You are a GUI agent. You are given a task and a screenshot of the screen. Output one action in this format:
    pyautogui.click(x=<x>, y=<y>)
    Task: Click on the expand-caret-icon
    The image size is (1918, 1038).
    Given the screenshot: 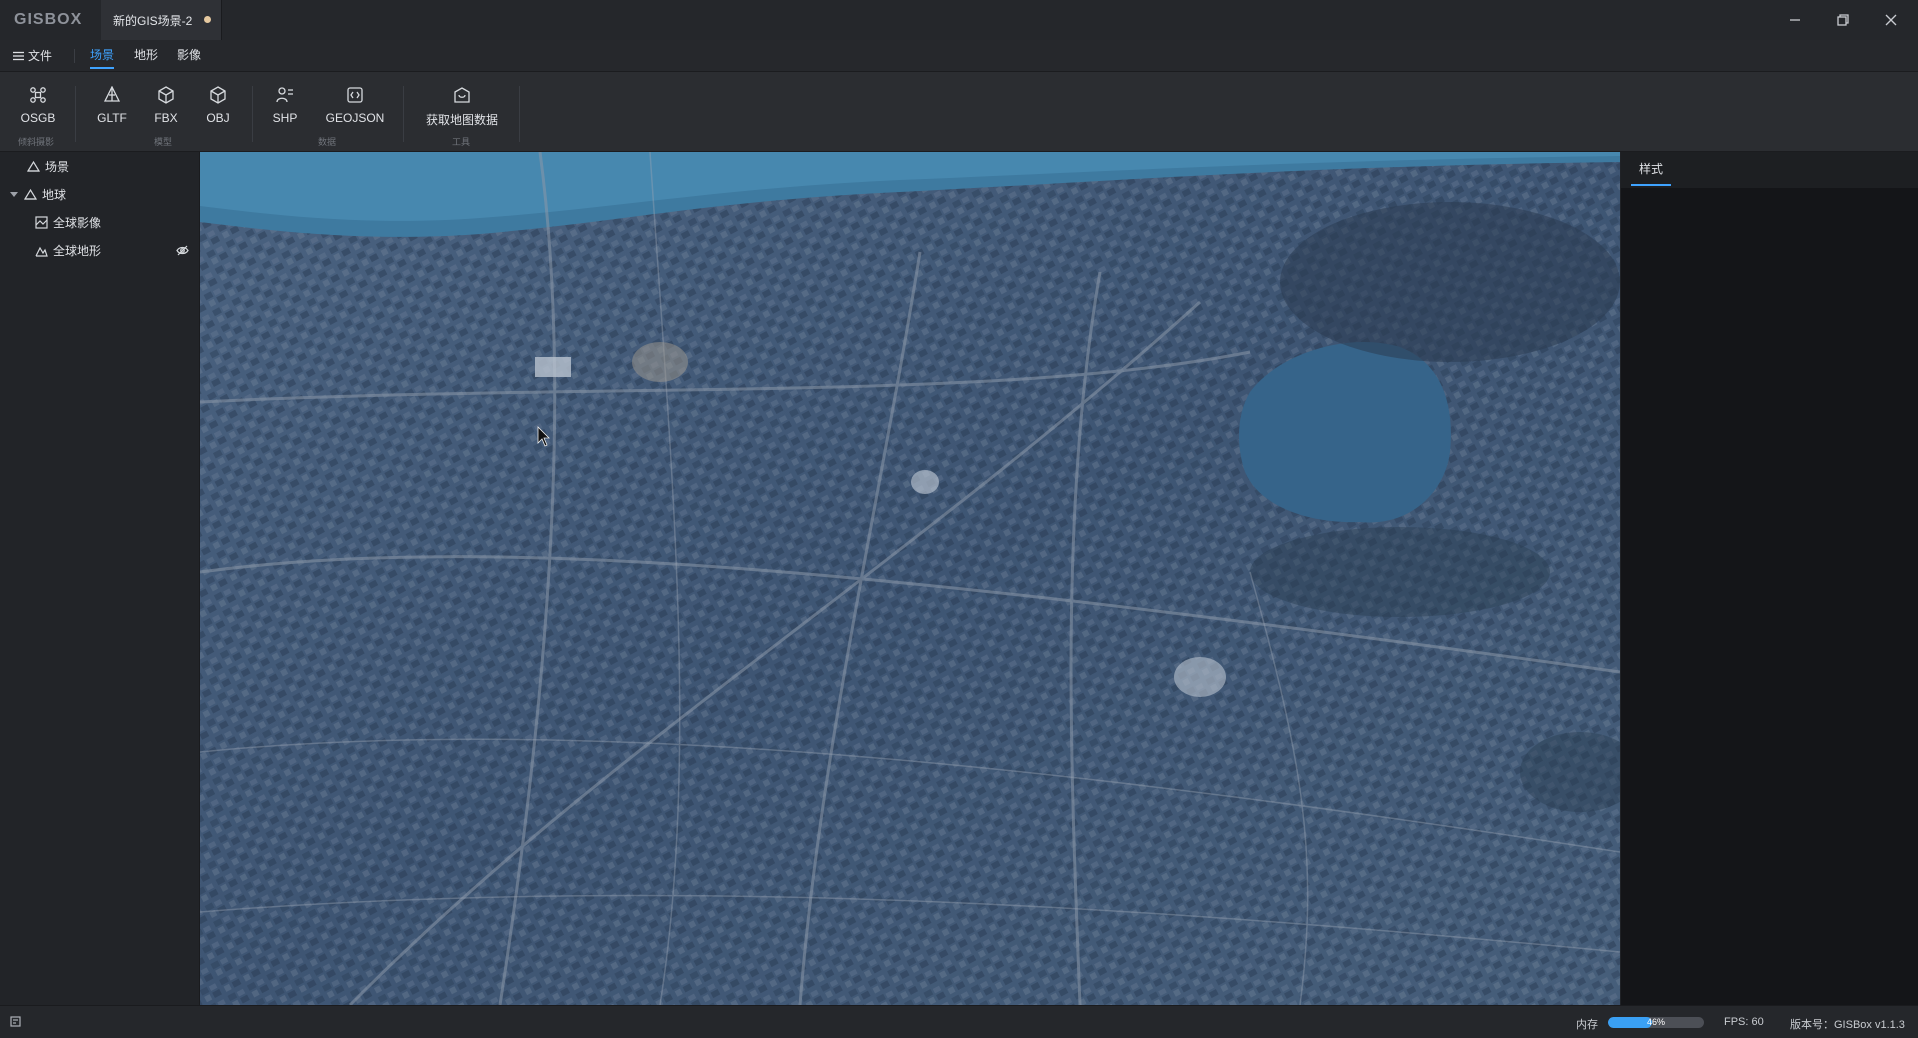 What is the action you would take?
    pyautogui.click(x=14, y=194)
    